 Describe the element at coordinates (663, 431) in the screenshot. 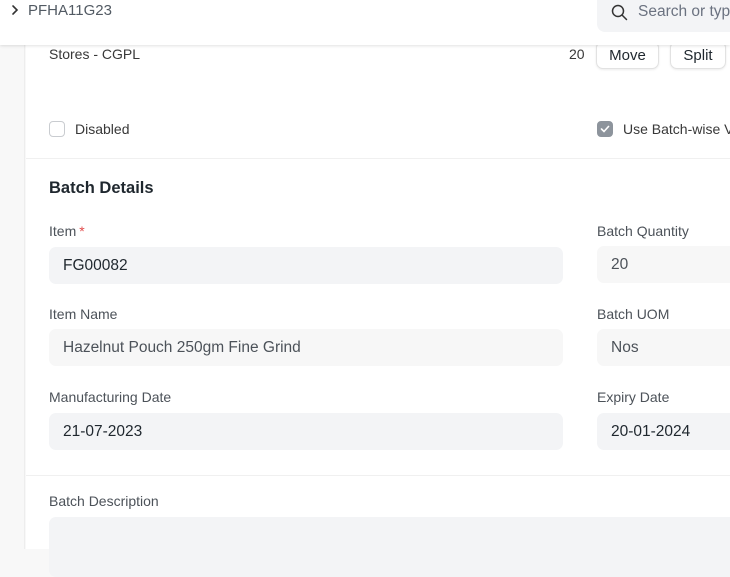

I see `expiry-date-field: 20-01-2024` at that location.